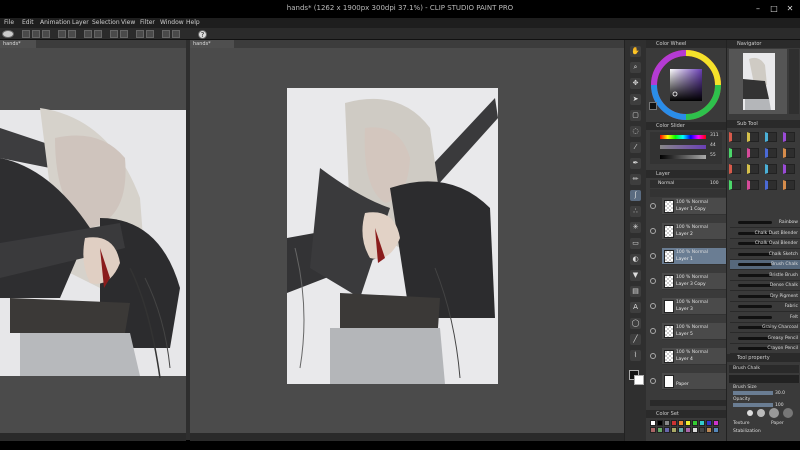 The image size is (800, 450). Describe the element at coordinates (684, 234) in the screenshot. I see `layer-name: Layer 2` at that location.